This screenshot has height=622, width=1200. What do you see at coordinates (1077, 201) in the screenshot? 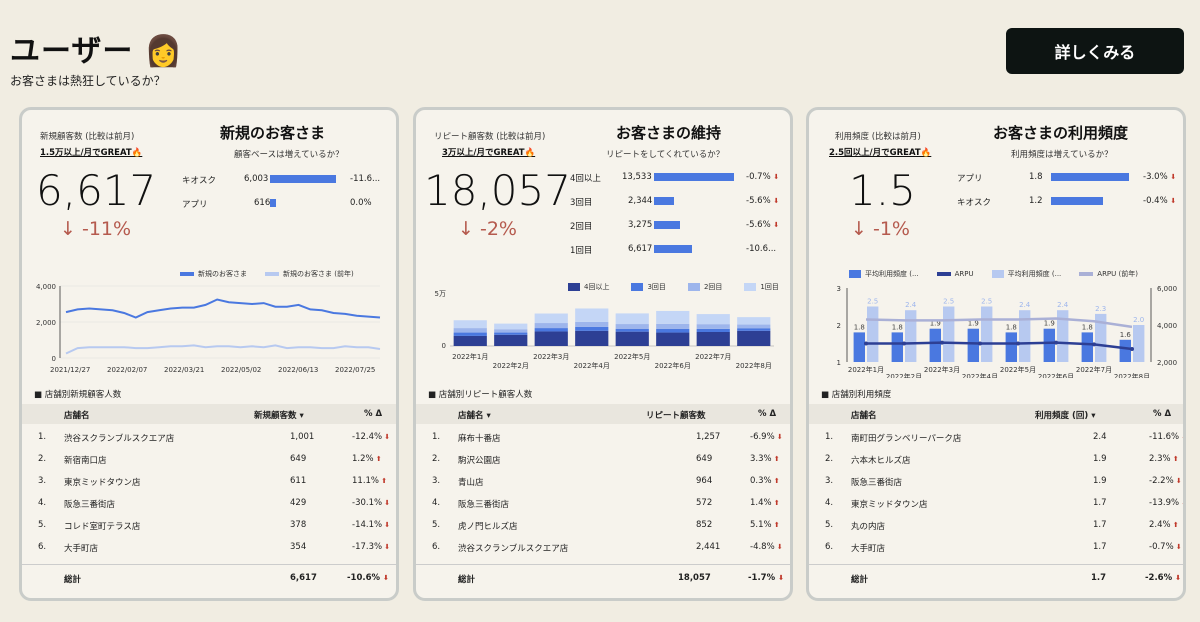
I see `breakdown-bar` at bounding box center [1077, 201].